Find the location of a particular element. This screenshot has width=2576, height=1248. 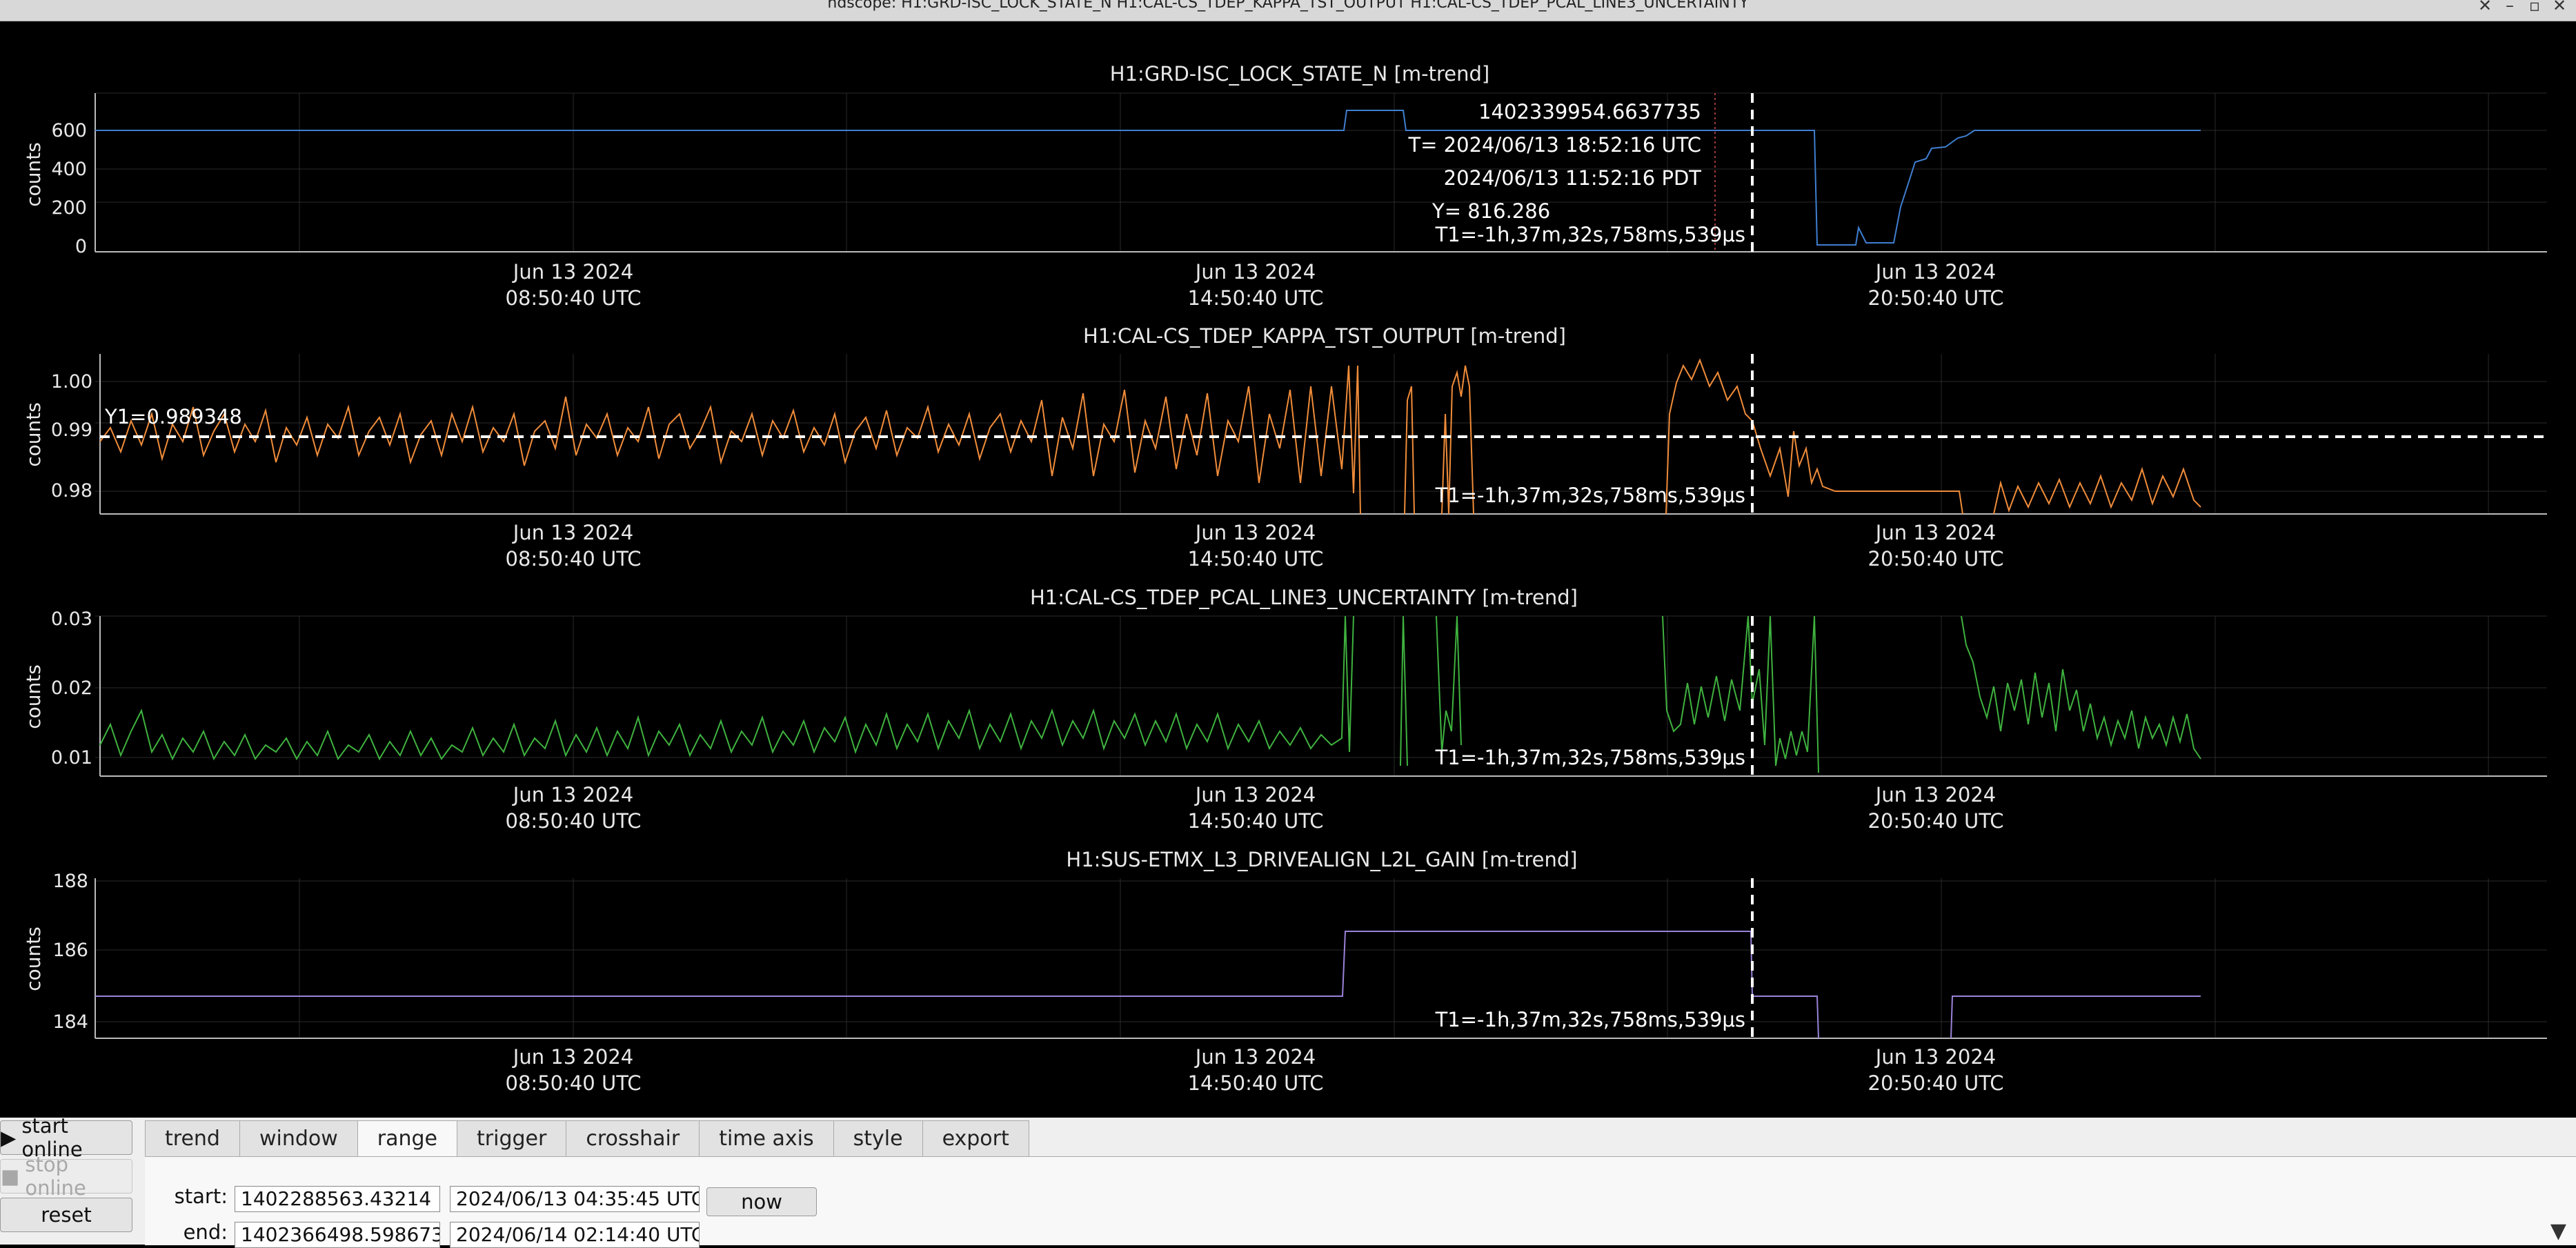

y1-readout: Y1=0.989348 is located at coordinates (173, 416).